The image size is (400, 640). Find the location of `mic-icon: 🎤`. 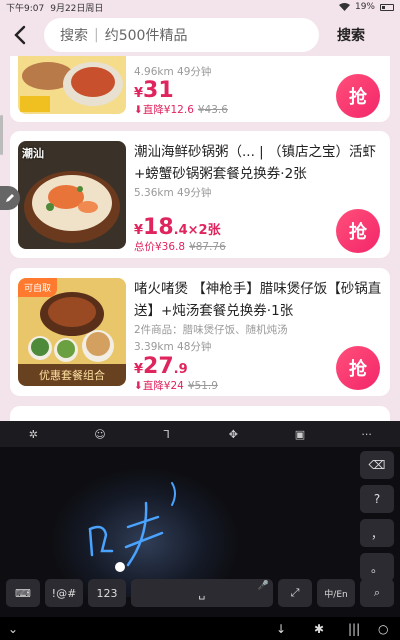

mic-icon: 🎤 is located at coordinates (263, 586).